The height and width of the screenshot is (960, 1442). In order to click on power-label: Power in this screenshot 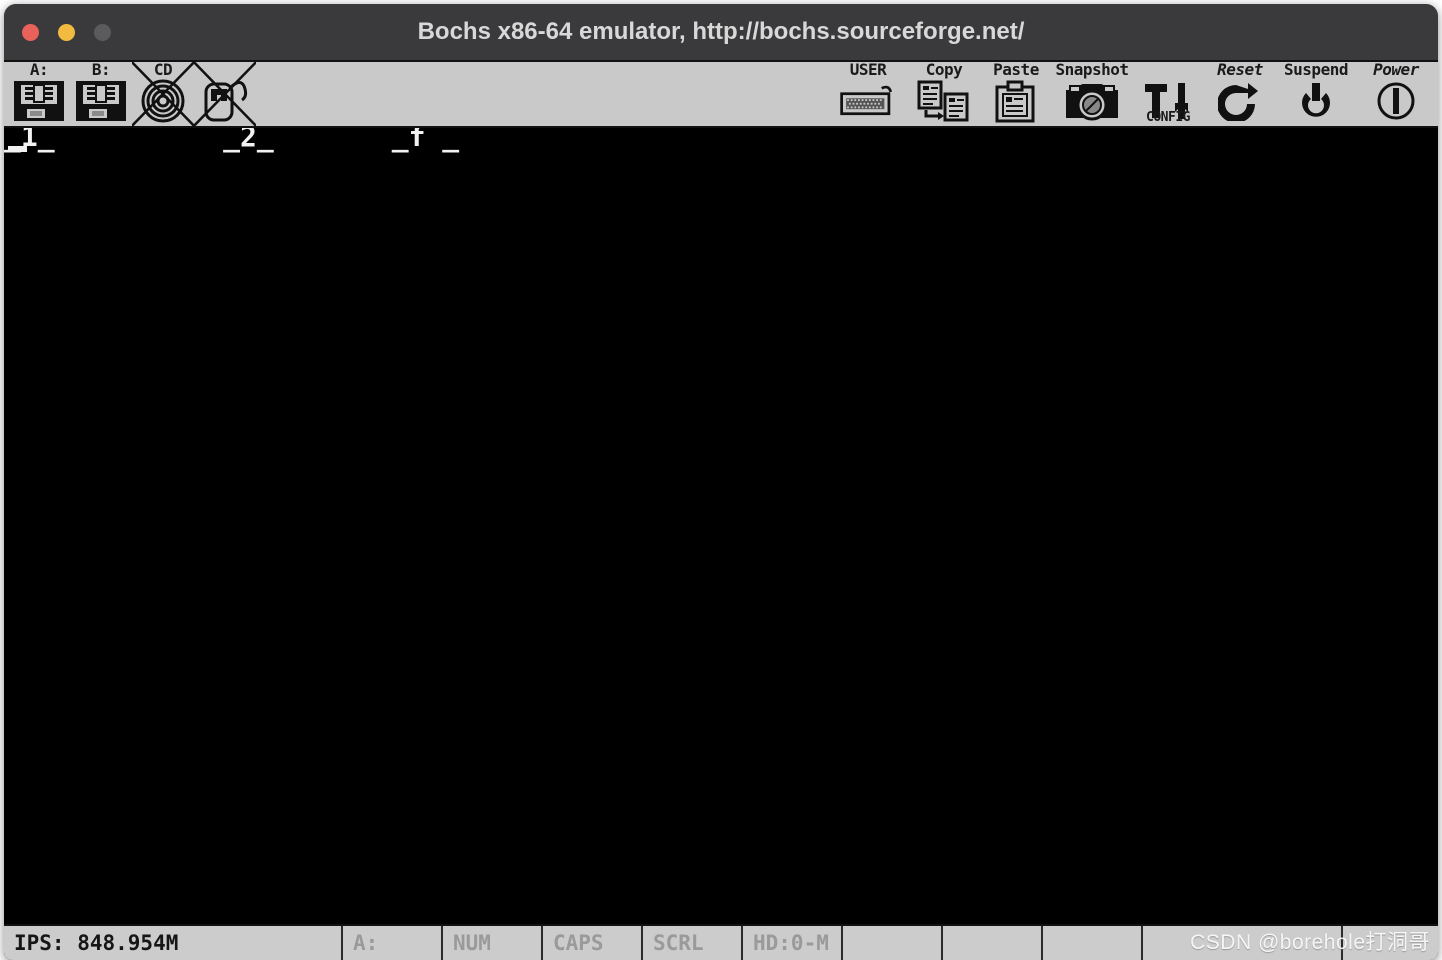, I will do `click(1396, 69)`.